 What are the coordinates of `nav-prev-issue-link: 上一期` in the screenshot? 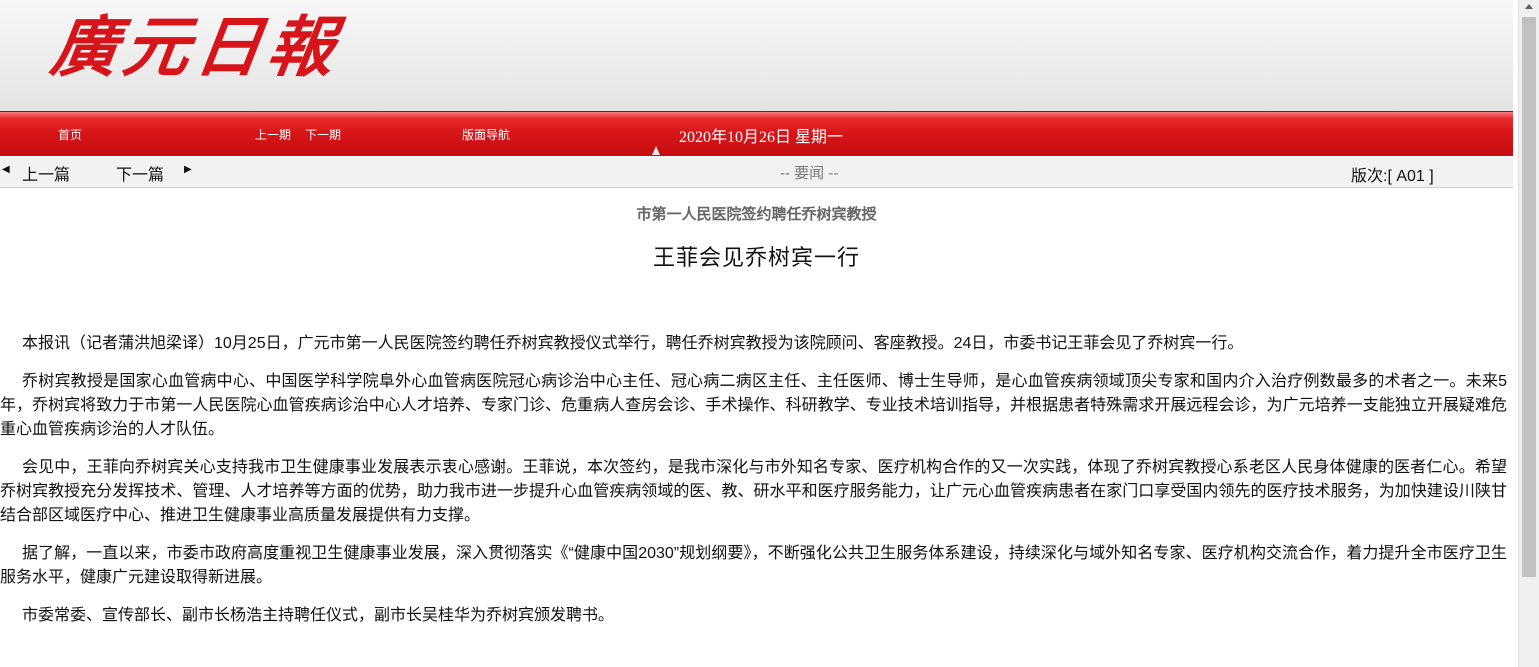 It's located at (273, 134).